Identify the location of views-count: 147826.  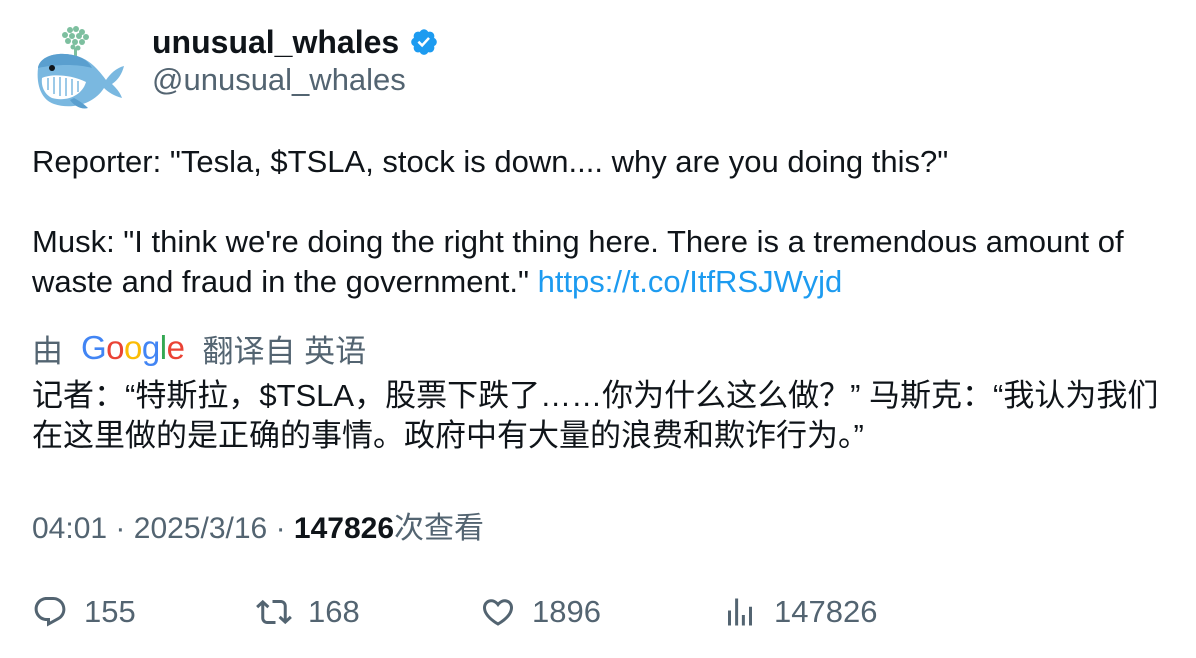
(344, 528).